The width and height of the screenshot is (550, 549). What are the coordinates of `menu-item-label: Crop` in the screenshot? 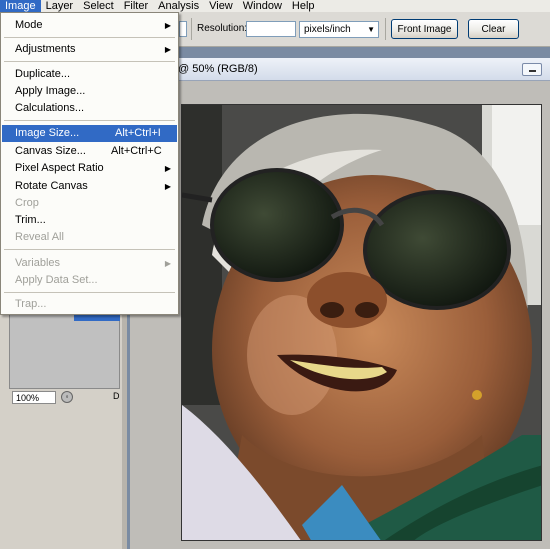 It's located at (27, 203).